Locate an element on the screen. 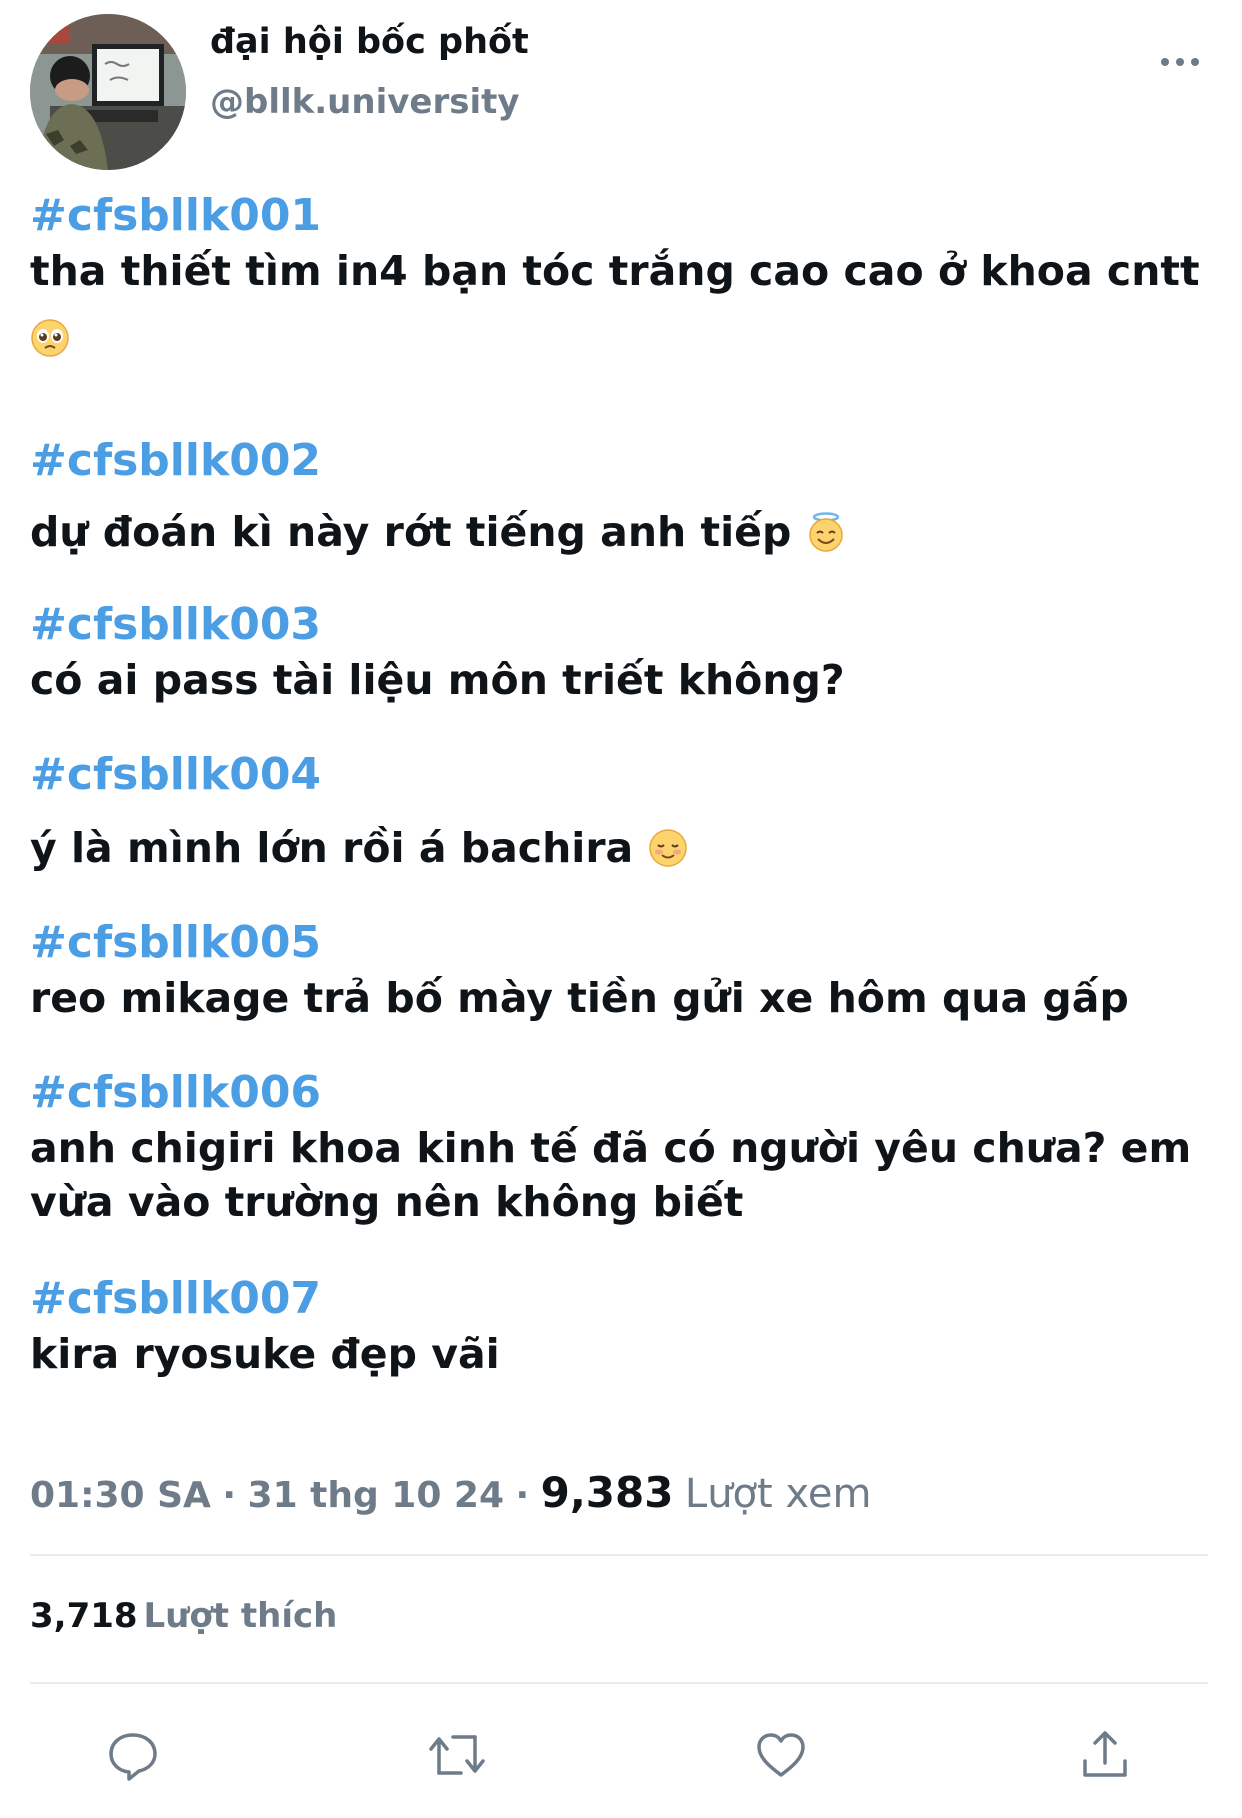 The height and width of the screenshot is (1818, 1242). views-label: Lượt xem is located at coordinates (778, 1494).